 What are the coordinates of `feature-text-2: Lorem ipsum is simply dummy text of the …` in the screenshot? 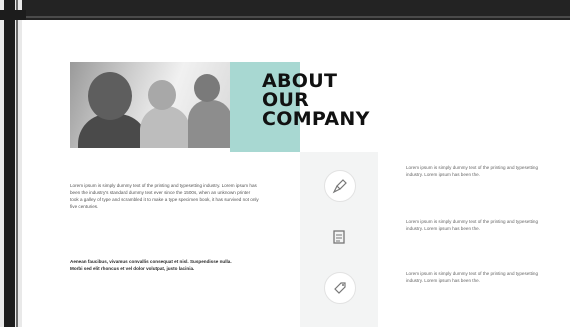 It's located at (472, 225).